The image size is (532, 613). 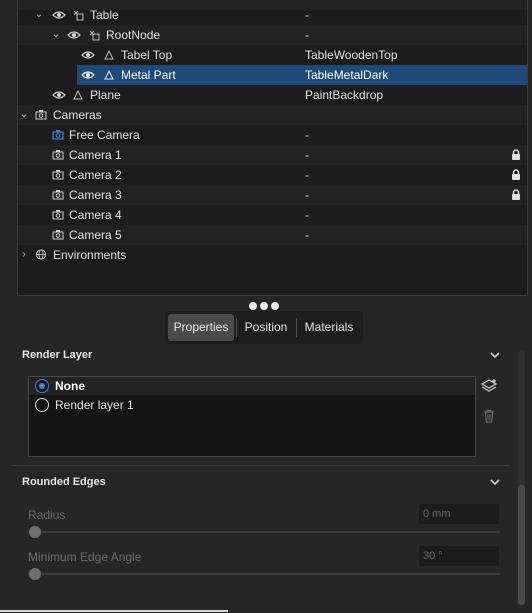 I want to click on radius-slider-track, so click(x=264, y=532).